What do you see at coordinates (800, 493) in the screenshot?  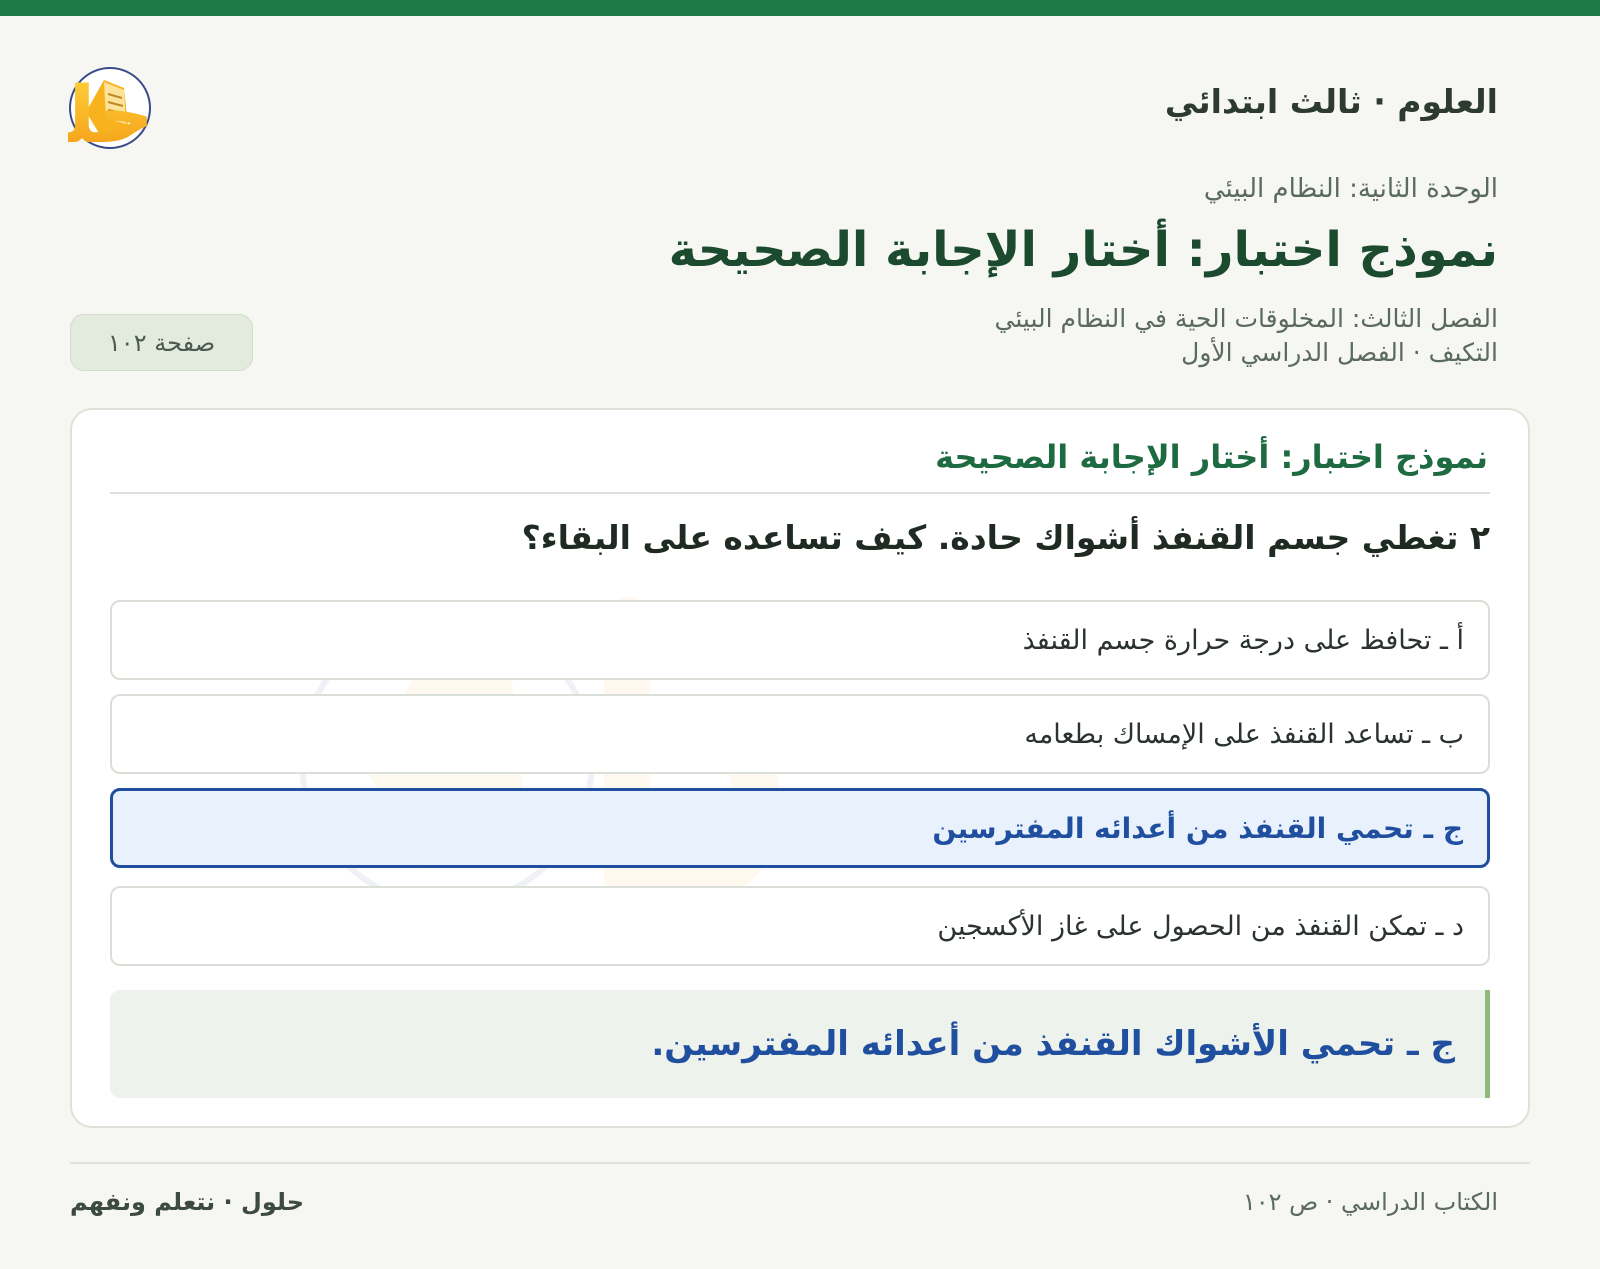 I see `card-divider` at bounding box center [800, 493].